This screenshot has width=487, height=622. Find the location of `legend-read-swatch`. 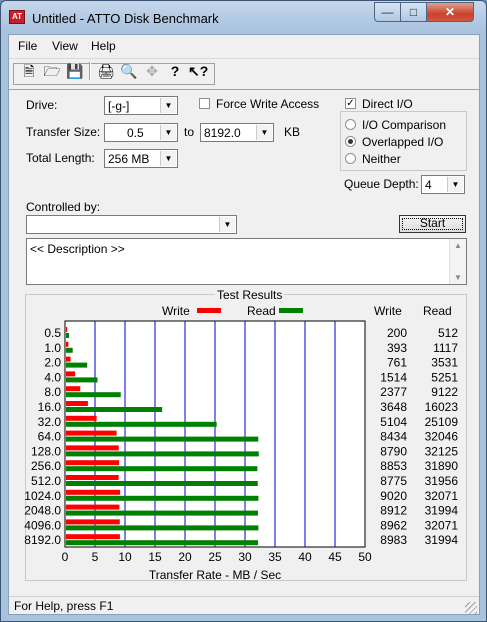

legend-read-swatch is located at coordinates (291, 310).